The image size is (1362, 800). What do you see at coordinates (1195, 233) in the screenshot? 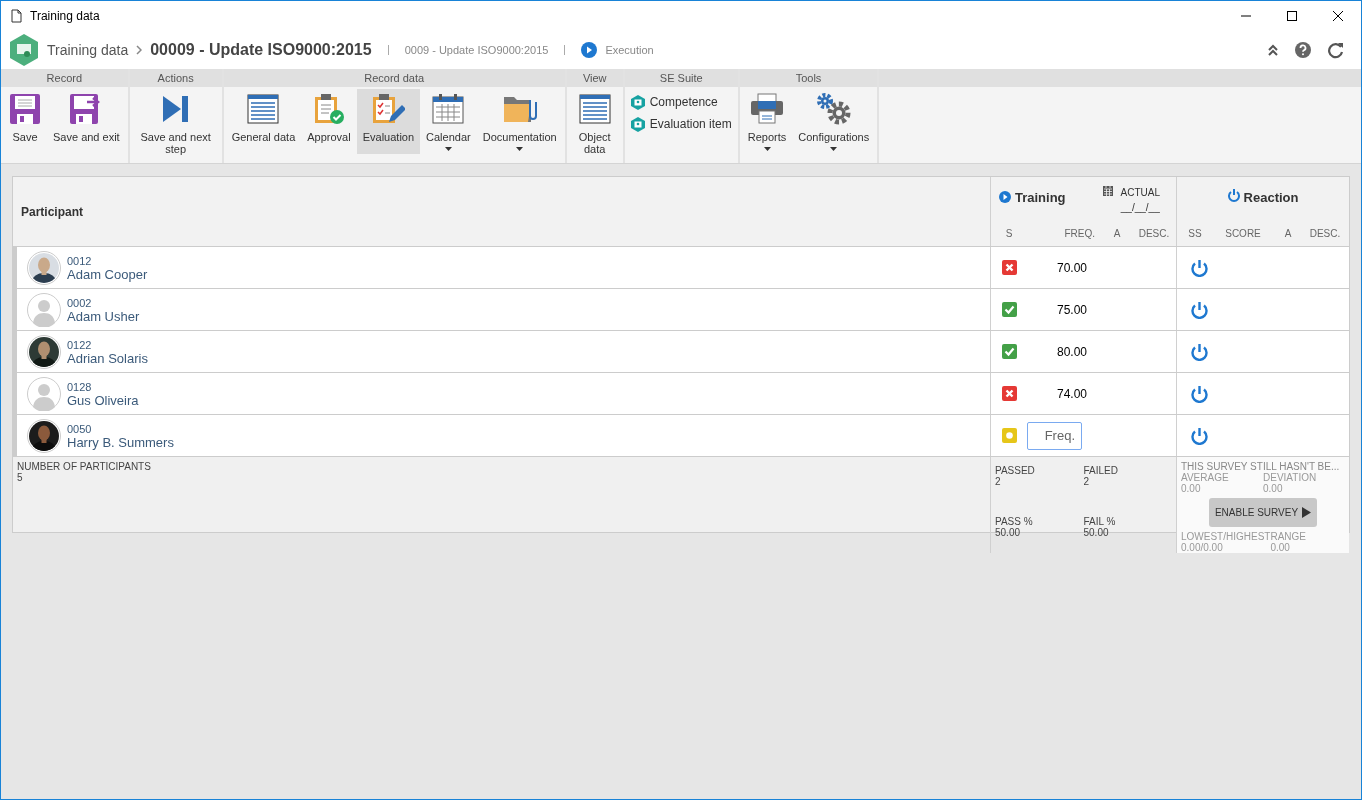
I see `column-header: SS` at bounding box center [1195, 233].